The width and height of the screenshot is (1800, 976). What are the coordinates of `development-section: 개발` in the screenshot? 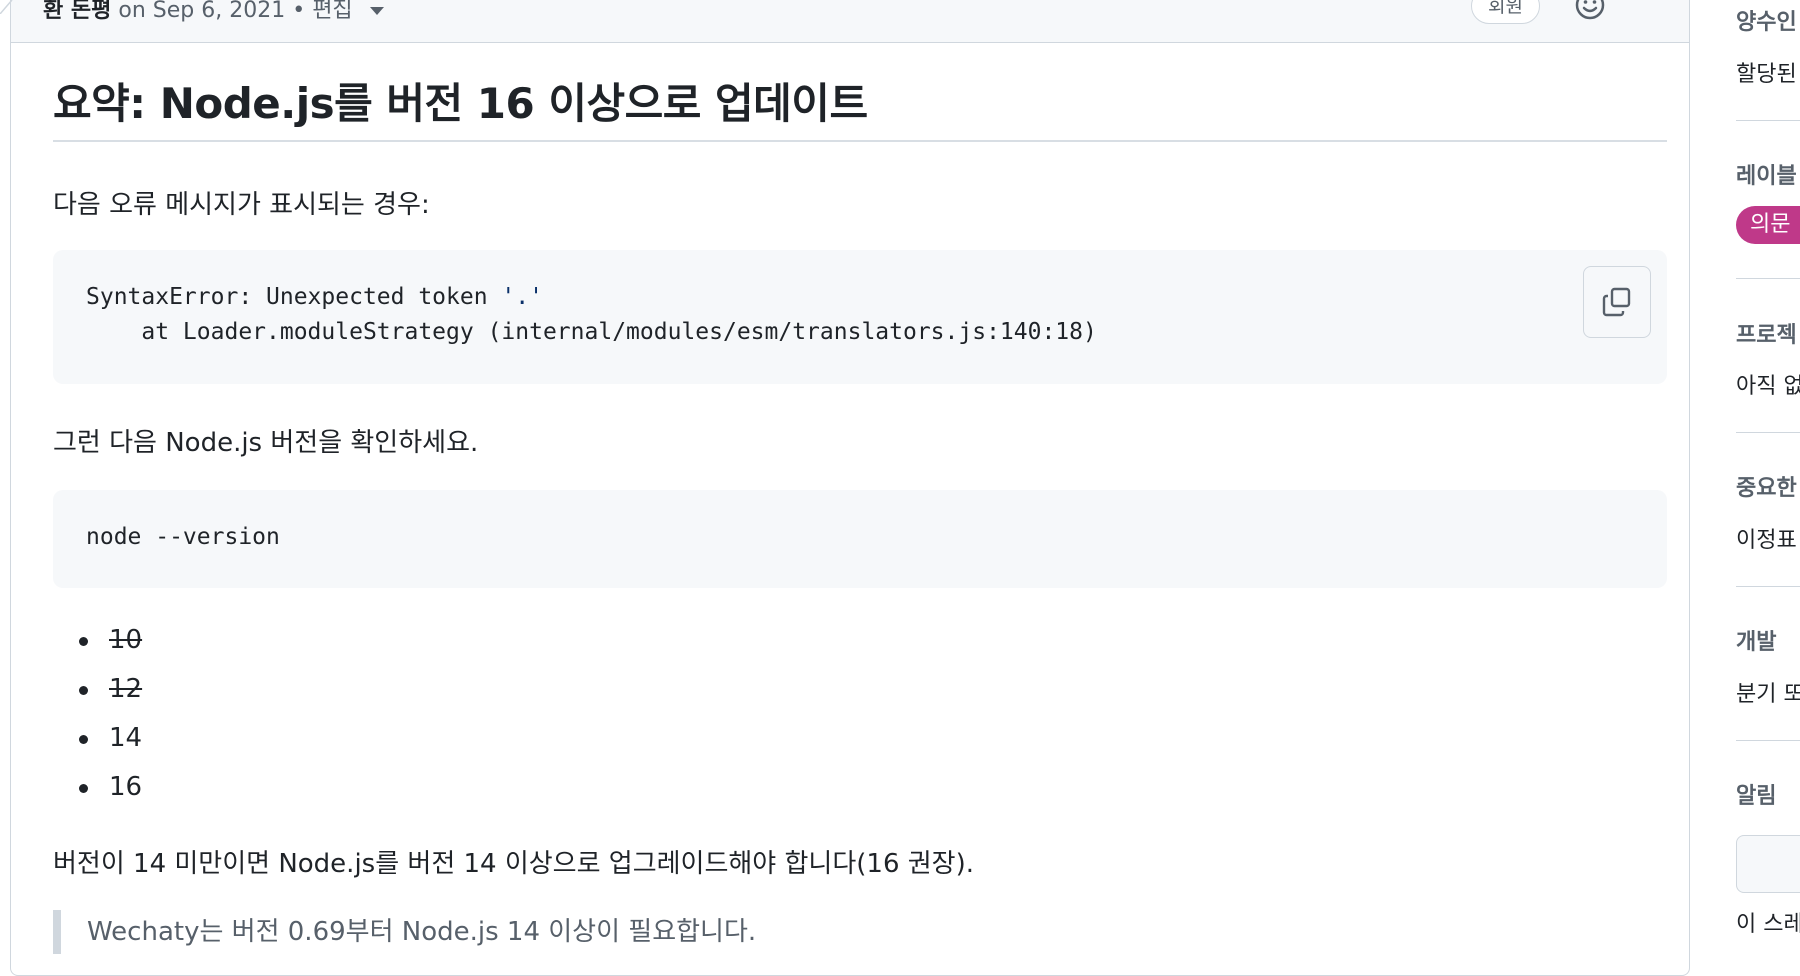 It's located at (1768, 640).